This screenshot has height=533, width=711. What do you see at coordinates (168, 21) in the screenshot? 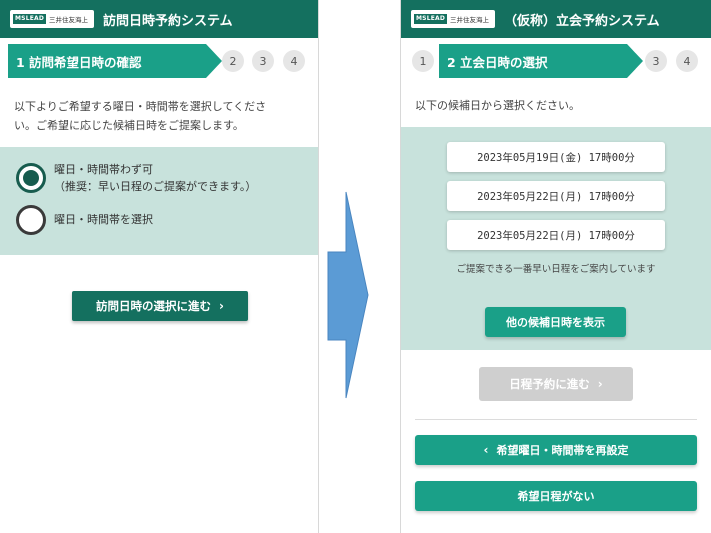
I see `app-title: 訪問日時予約システム` at bounding box center [168, 21].